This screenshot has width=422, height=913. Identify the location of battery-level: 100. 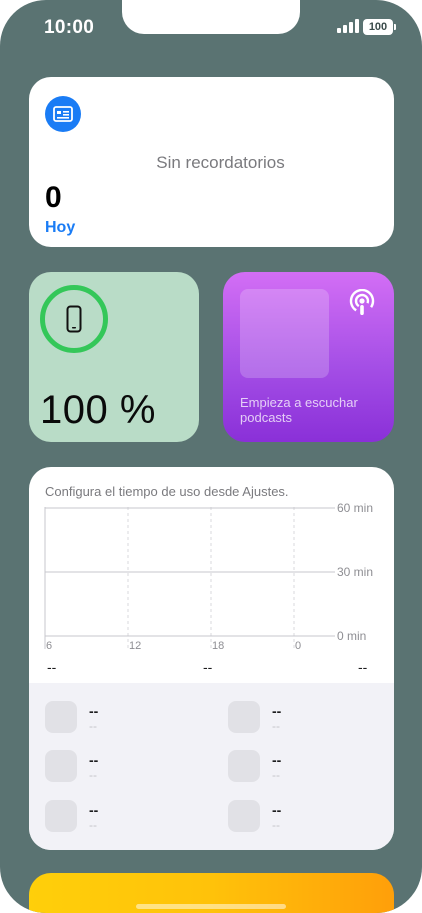
(378, 27).